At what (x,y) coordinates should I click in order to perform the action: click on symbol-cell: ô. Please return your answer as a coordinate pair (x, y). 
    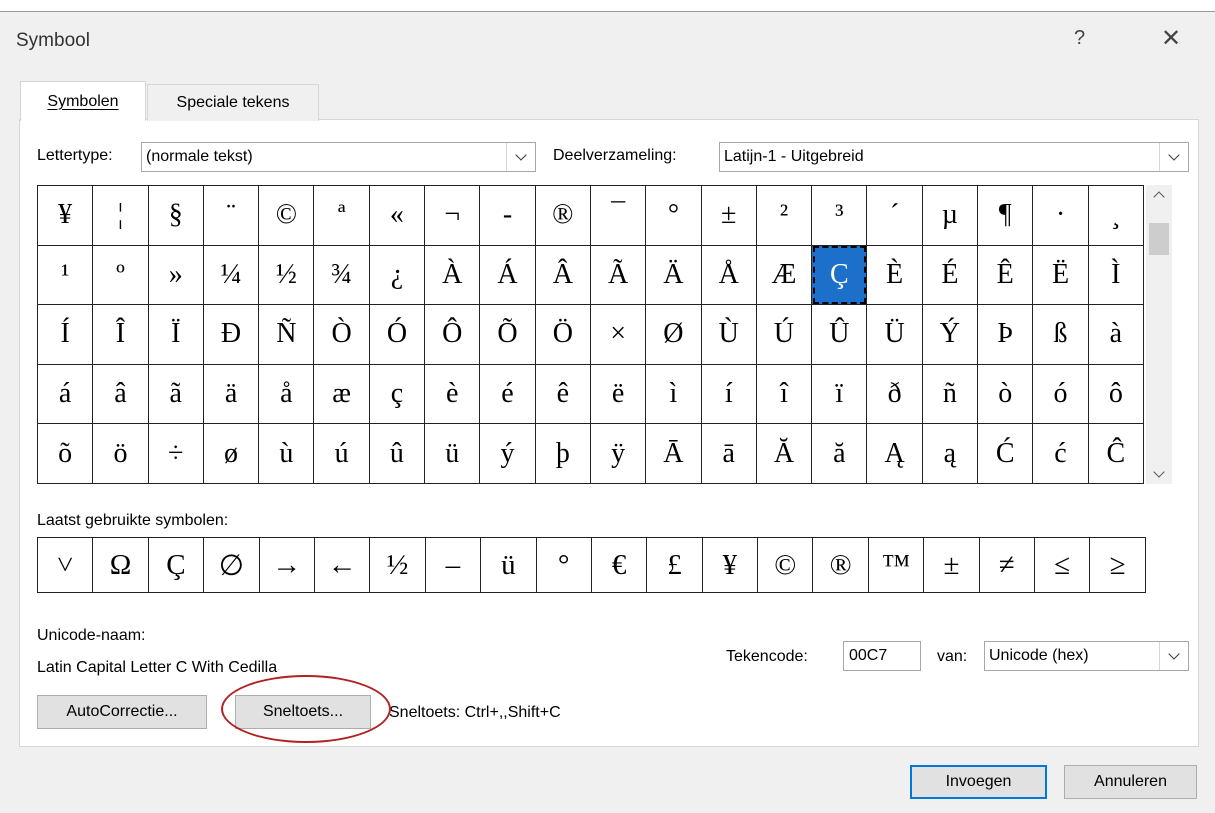
    Looking at the image, I should click on (1116, 394).